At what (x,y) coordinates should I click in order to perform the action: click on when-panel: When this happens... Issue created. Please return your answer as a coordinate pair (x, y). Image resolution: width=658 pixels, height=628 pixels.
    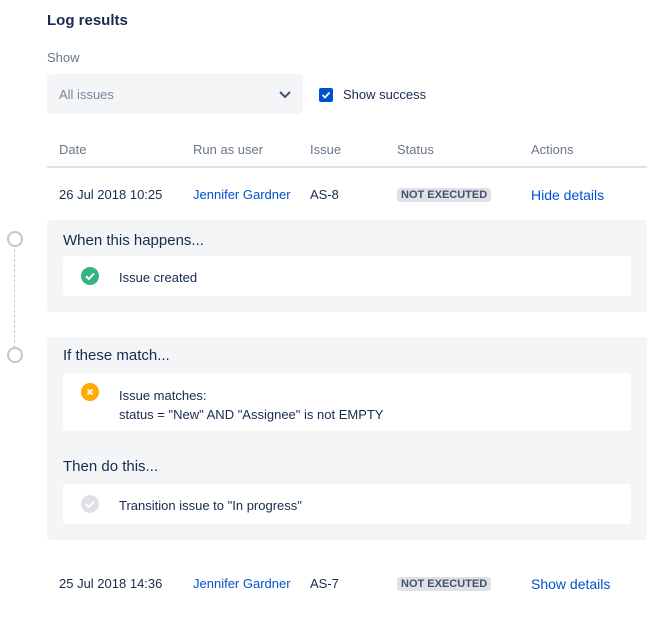
    Looking at the image, I should click on (347, 266).